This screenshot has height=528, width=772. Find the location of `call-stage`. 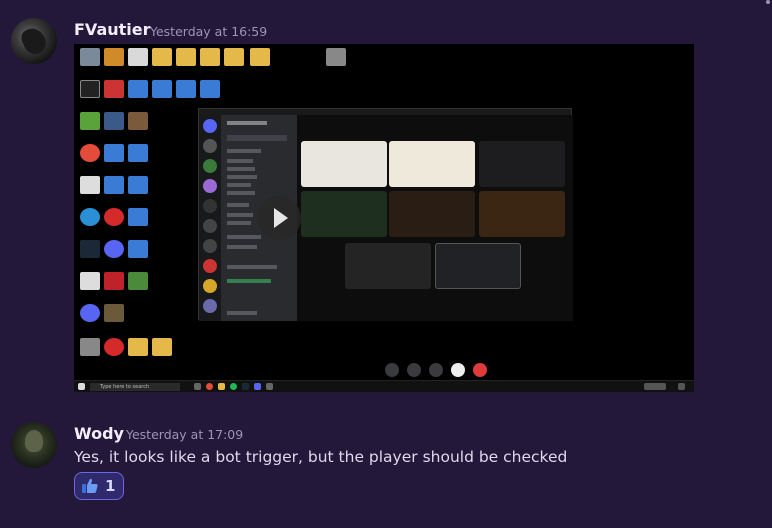

call-stage is located at coordinates (435, 218).